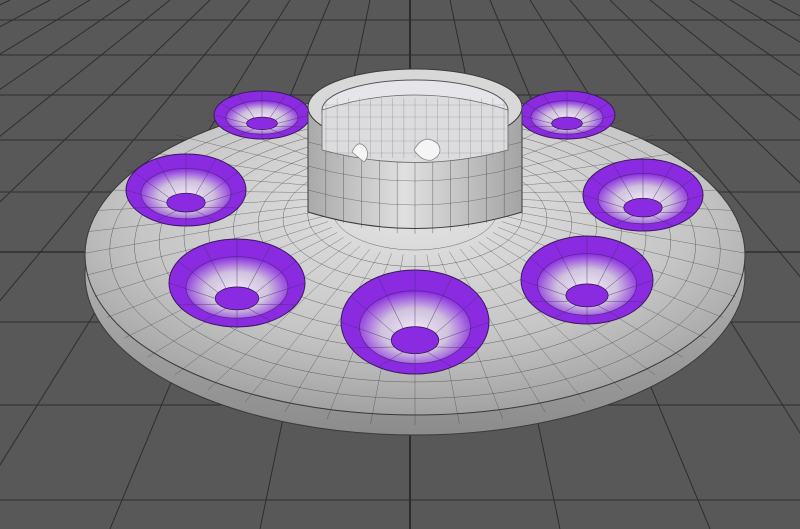  What do you see at coordinates (415, 151) in the screenshot?
I see `central-dome` at bounding box center [415, 151].